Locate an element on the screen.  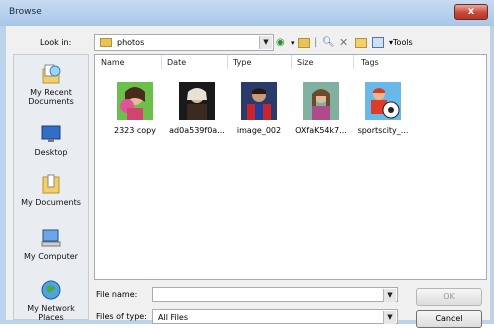
close-icon: x is located at coordinates (471, 11).